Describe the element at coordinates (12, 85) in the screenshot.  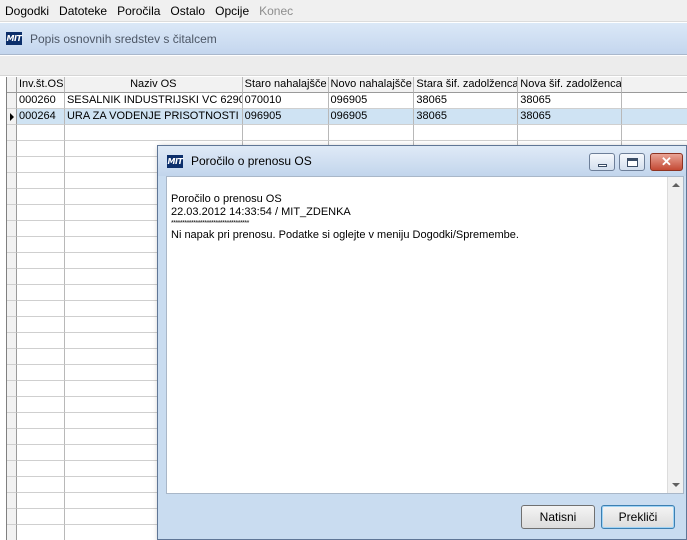
I see `row-indicator-header` at that location.